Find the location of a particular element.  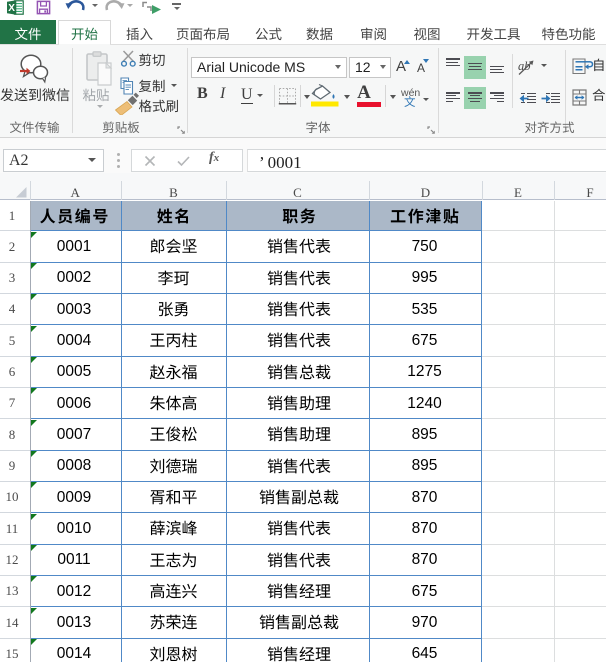

svg-text: X is located at coordinates (11, 8).